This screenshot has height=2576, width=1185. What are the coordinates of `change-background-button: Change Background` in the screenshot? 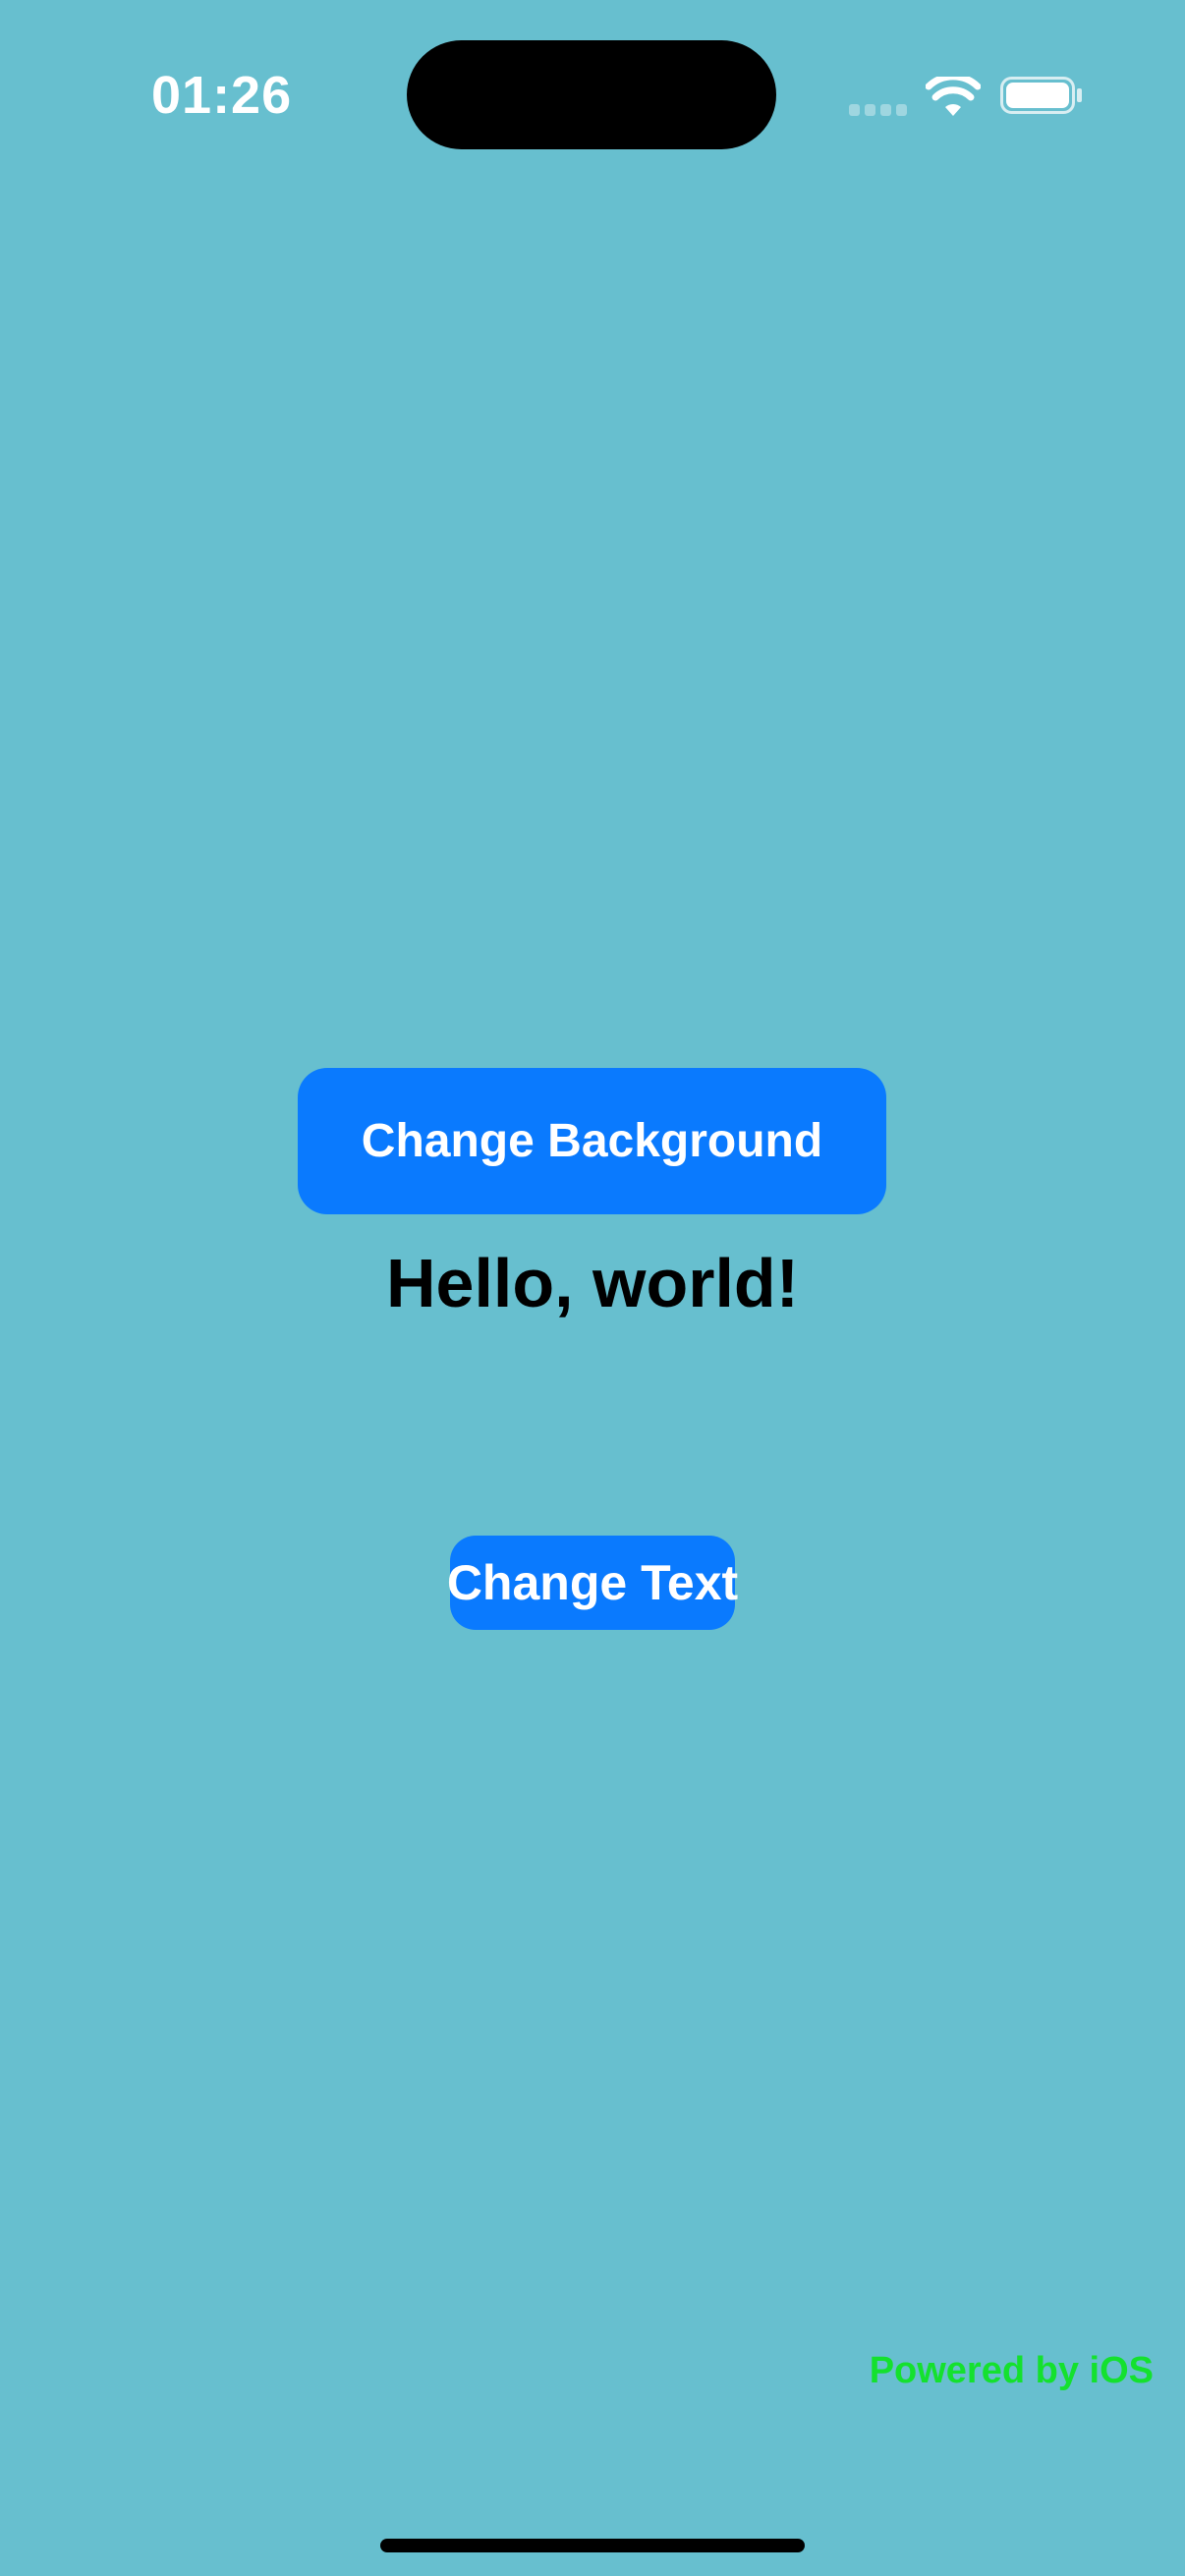 It's located at (592, 1141).